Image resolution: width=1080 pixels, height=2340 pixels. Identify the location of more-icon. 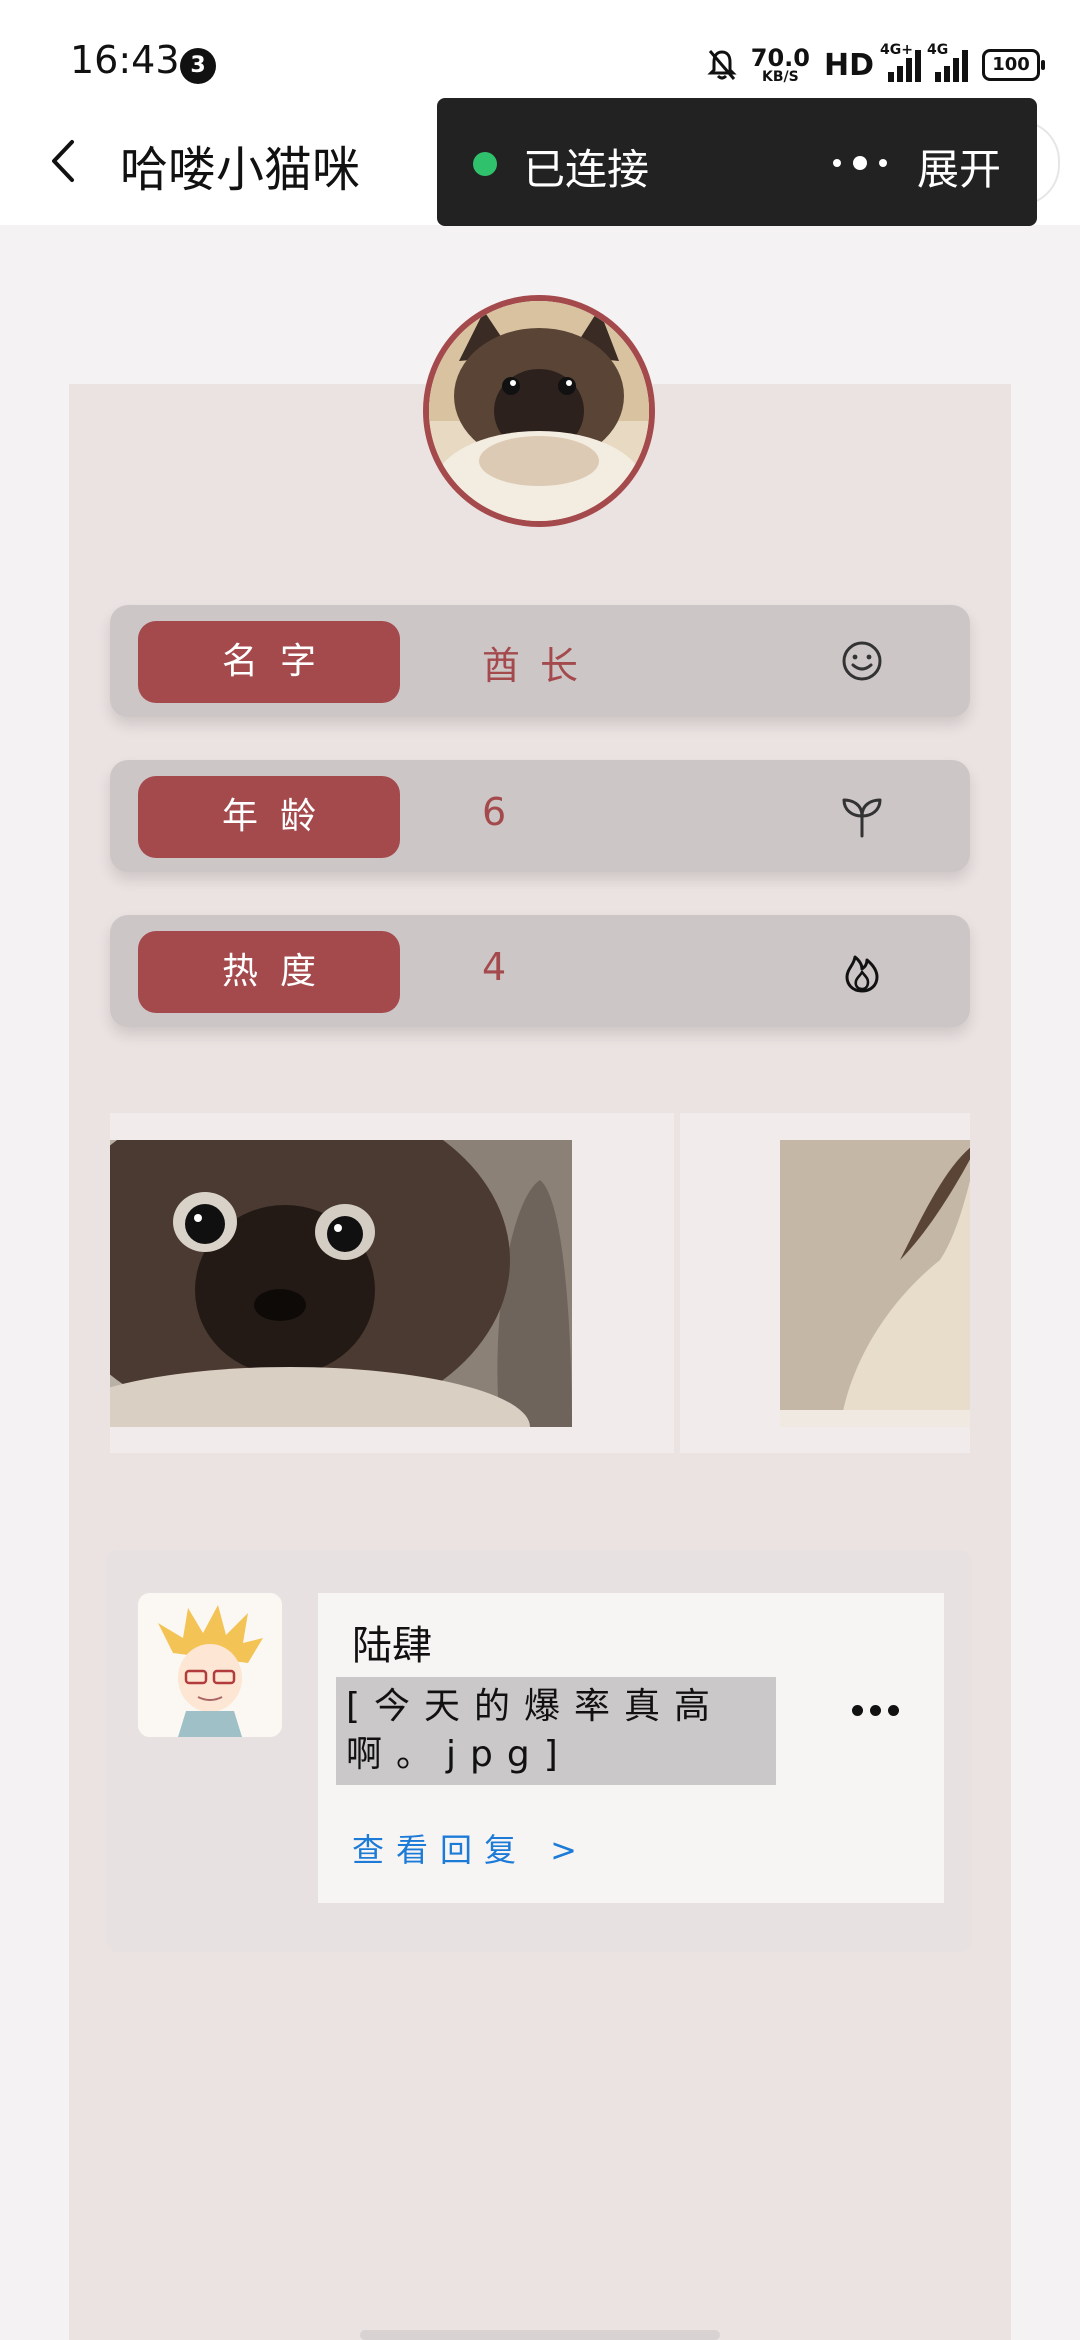
(861, 163).